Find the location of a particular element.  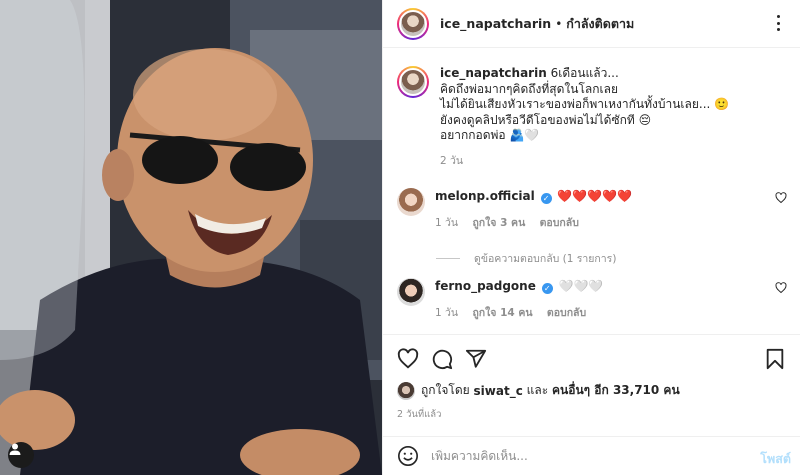

comment-text: ❤️❤️❤️❤️❤️ is located at coordinates (595, 196).